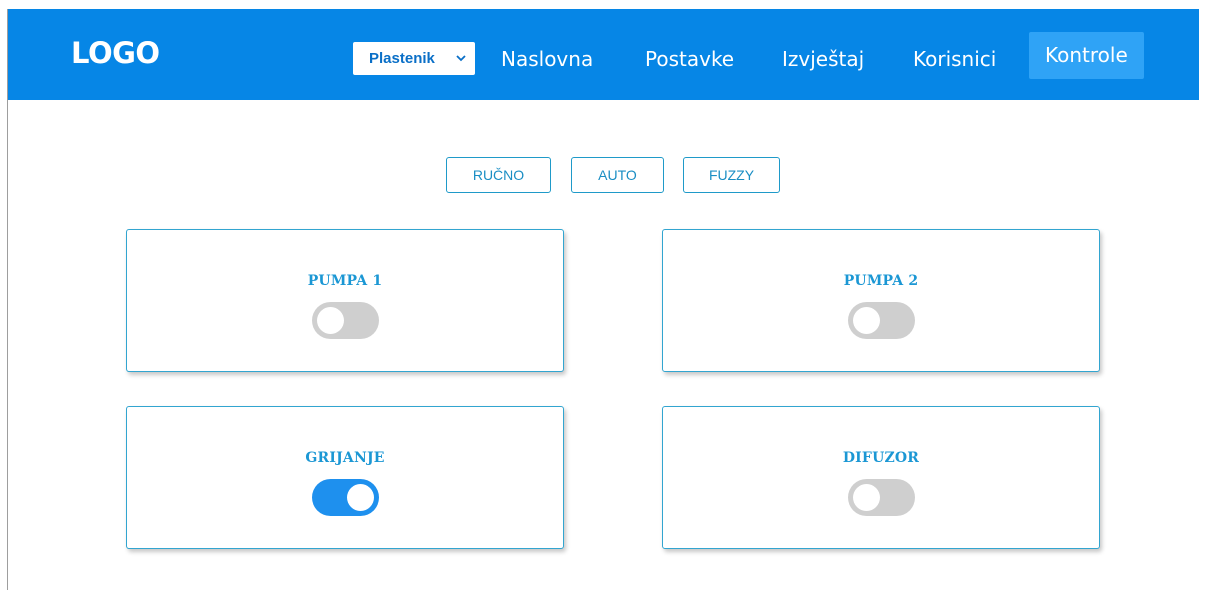  What do you see at coordinates (881, 497) in the screenshot?
I see `toggle-switch-difuzor` at bounding box center [881, 497].